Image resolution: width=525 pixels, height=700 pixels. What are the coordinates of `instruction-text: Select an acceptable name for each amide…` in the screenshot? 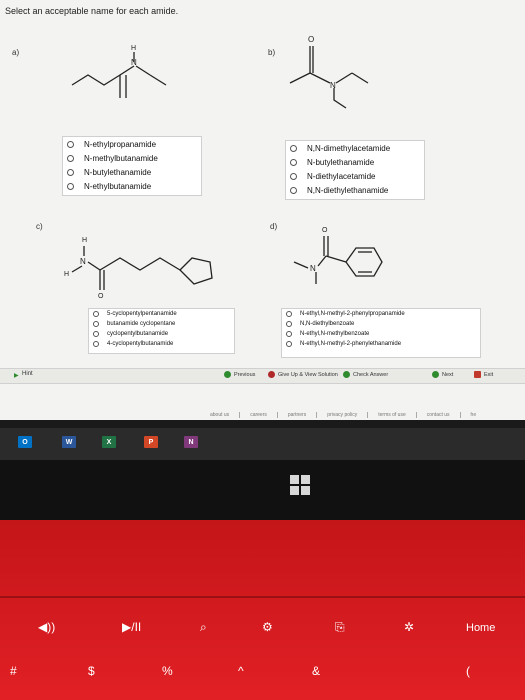 It's located at (92, 11).